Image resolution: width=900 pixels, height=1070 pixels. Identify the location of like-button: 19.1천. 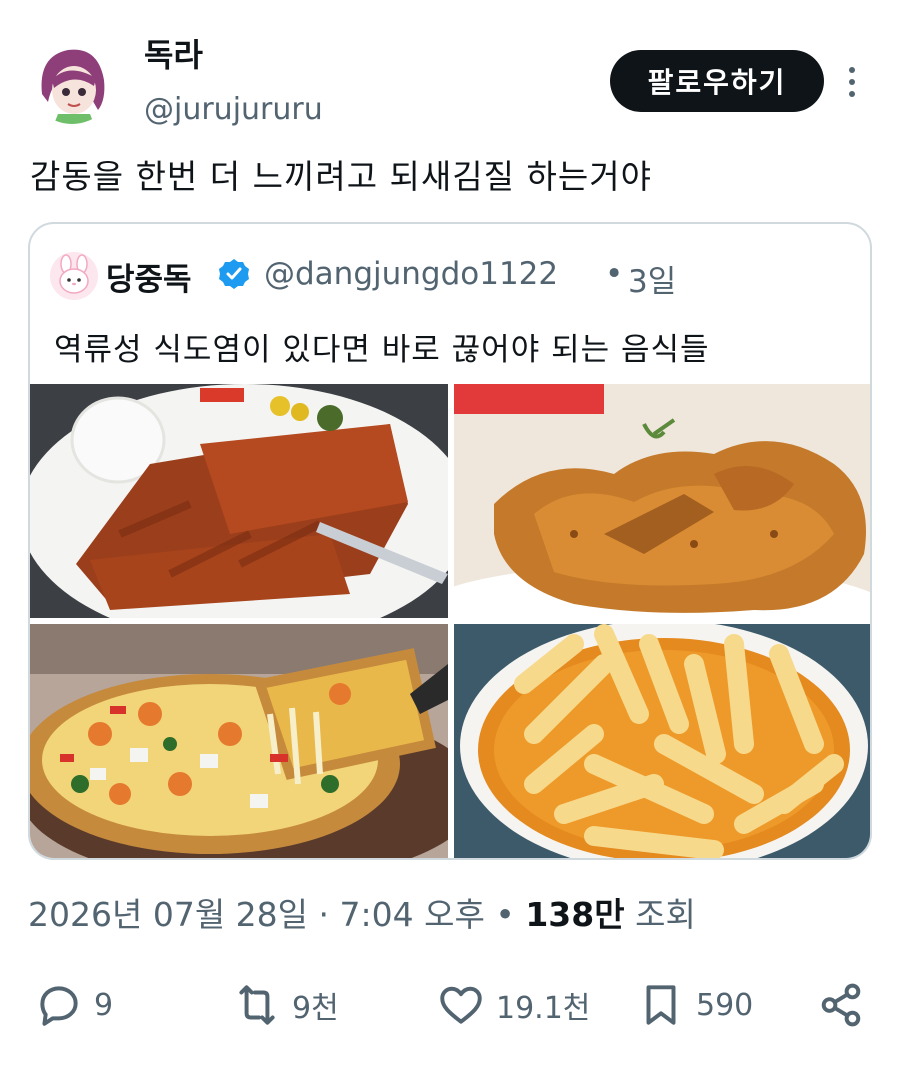
(513, 1005).